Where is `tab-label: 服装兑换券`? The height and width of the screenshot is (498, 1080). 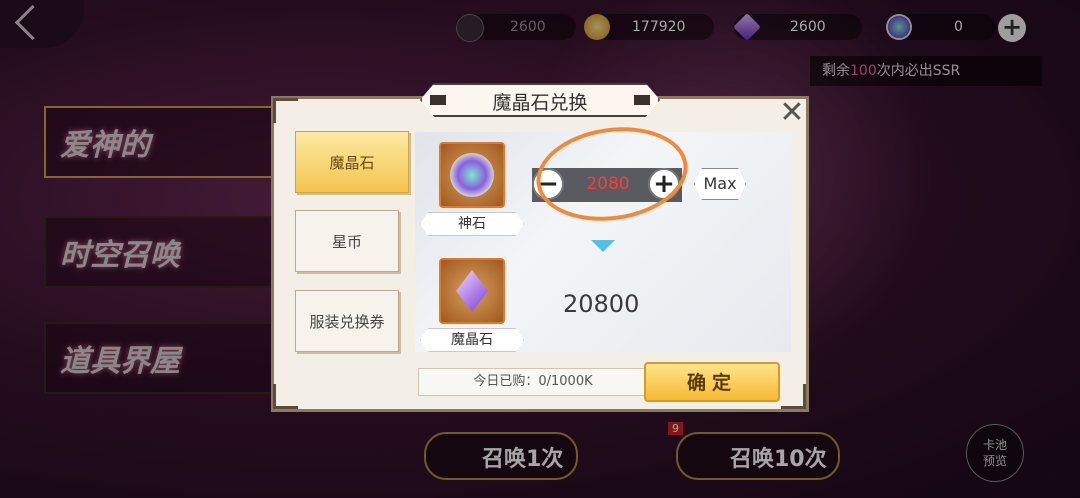
tab-label: 服装兑换券 is located at coordinates (347, 322).